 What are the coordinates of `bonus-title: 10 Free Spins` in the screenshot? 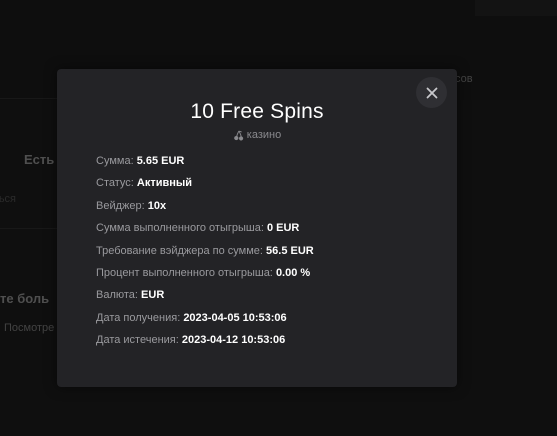 It's located at (257, 111).